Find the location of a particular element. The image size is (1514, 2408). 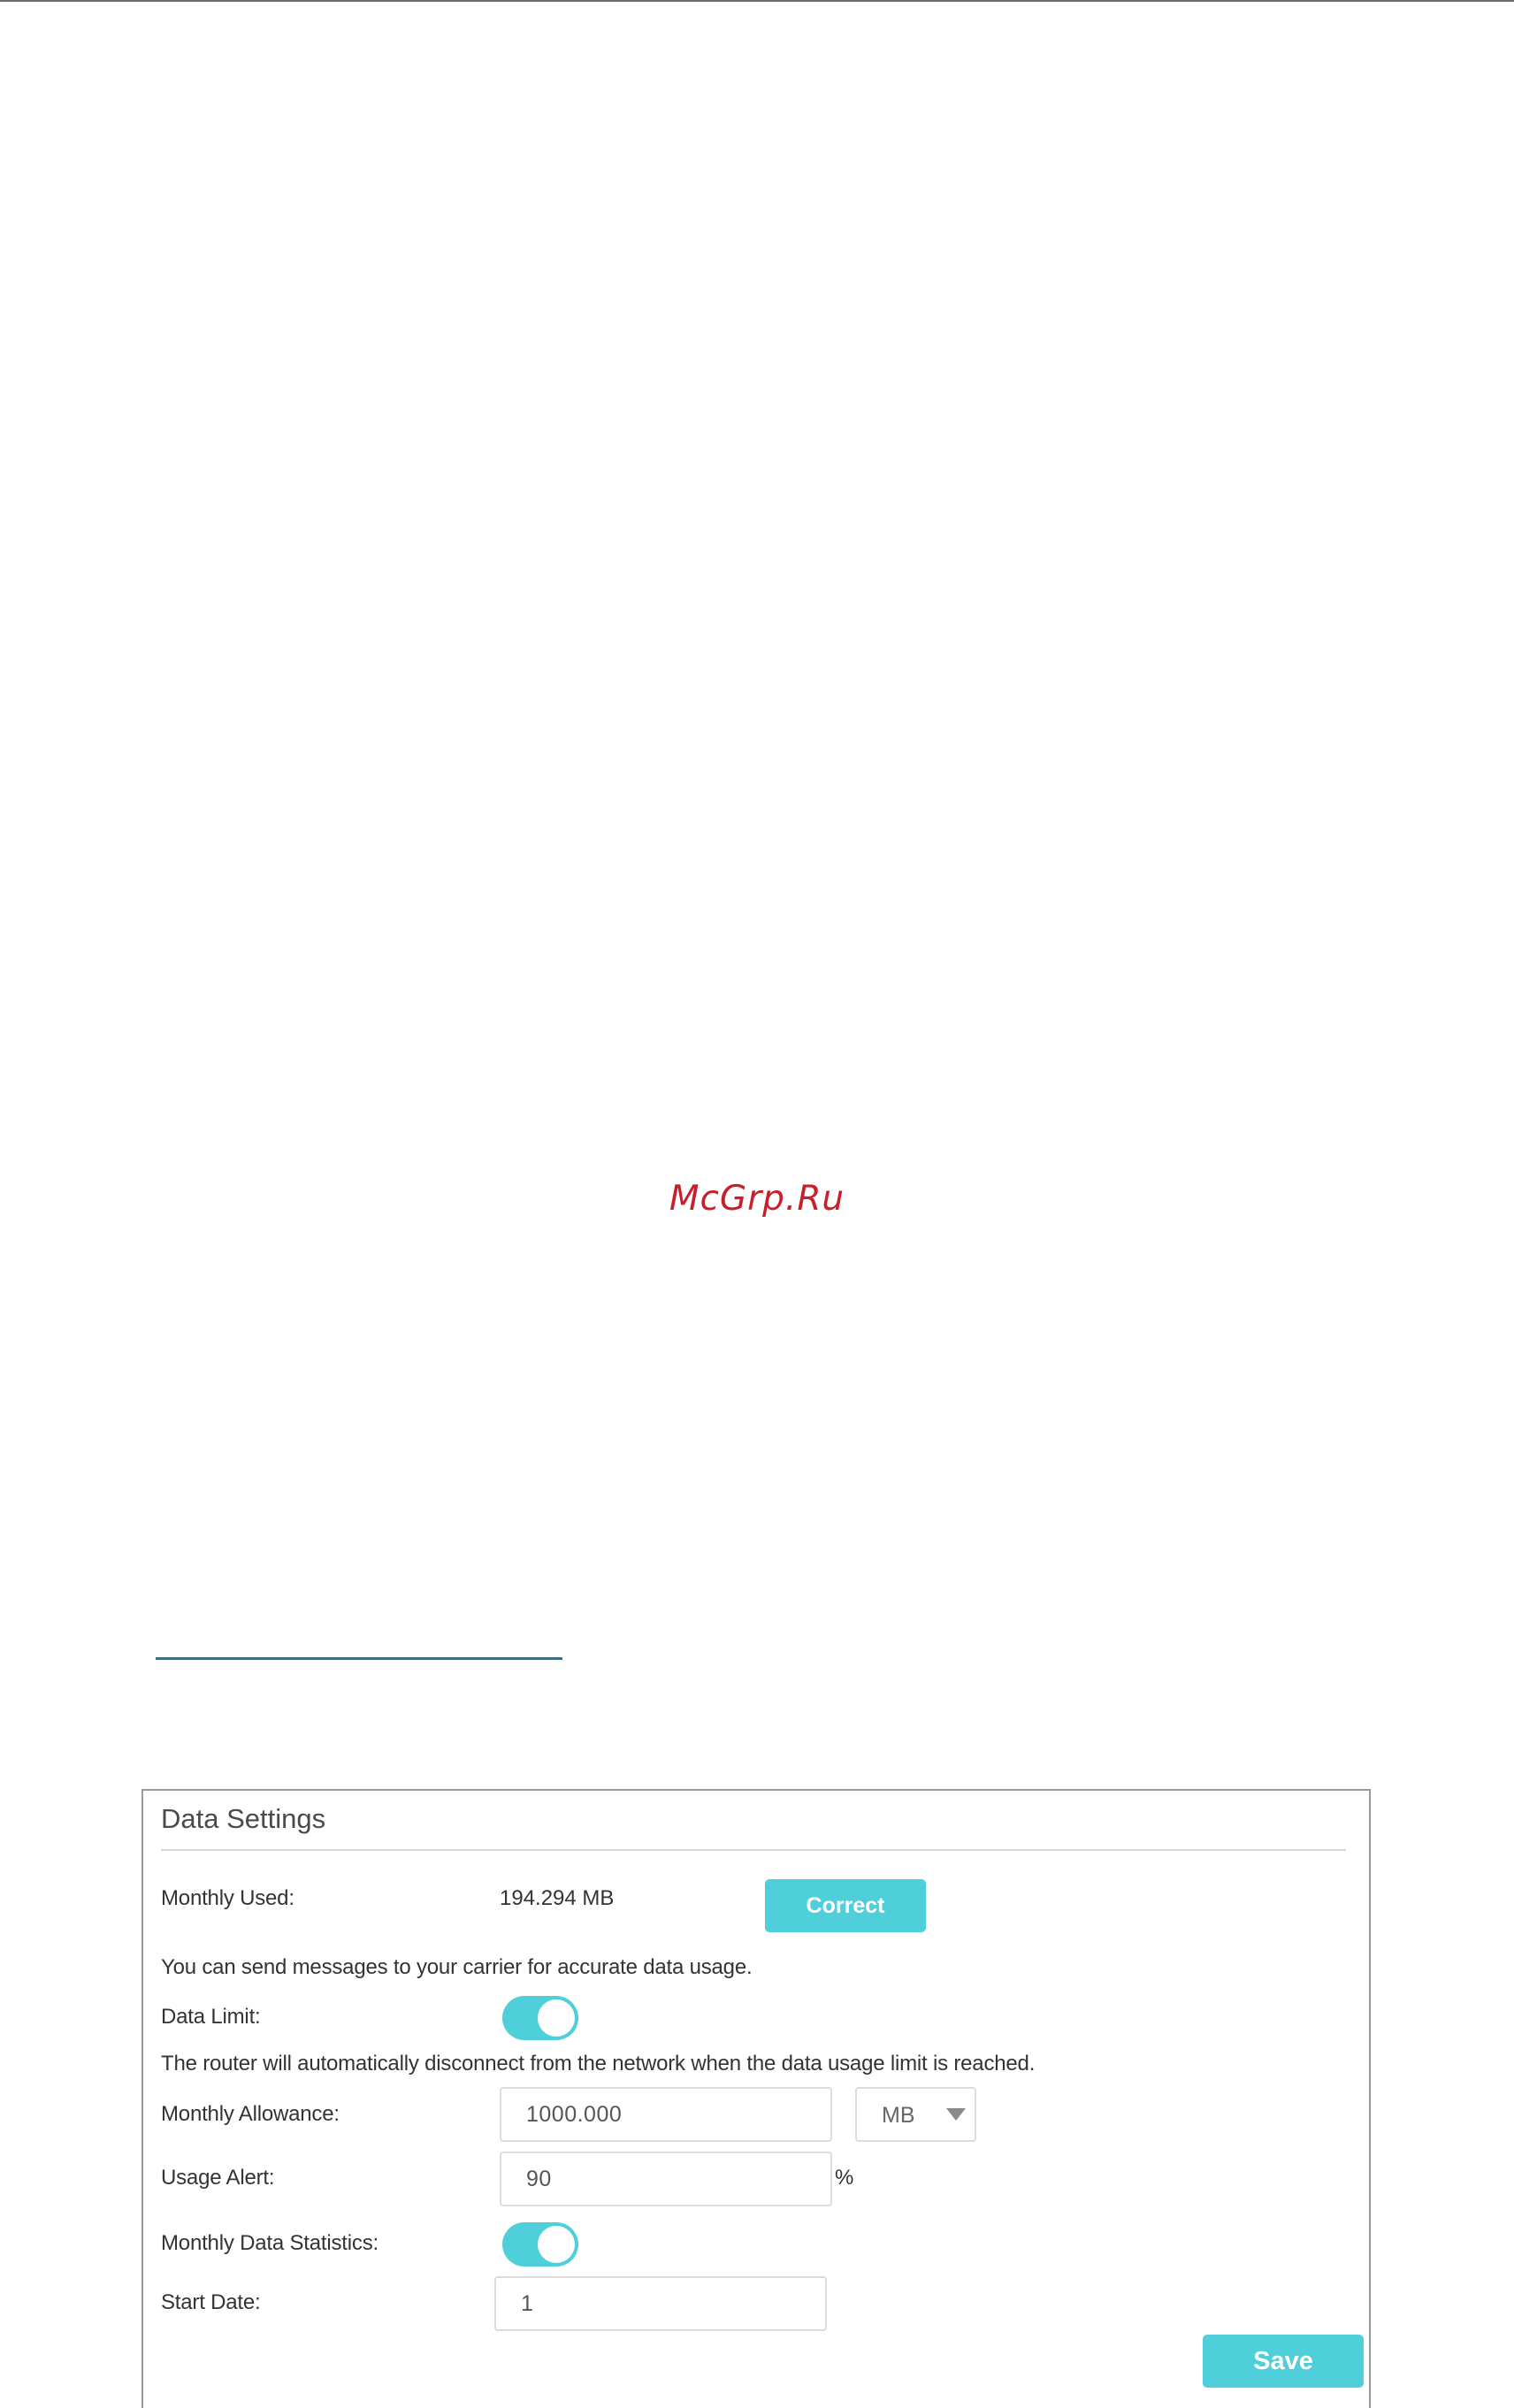

monthly-stats-label: Monthly Data Statistics: is located at coordinates (269, 2243).